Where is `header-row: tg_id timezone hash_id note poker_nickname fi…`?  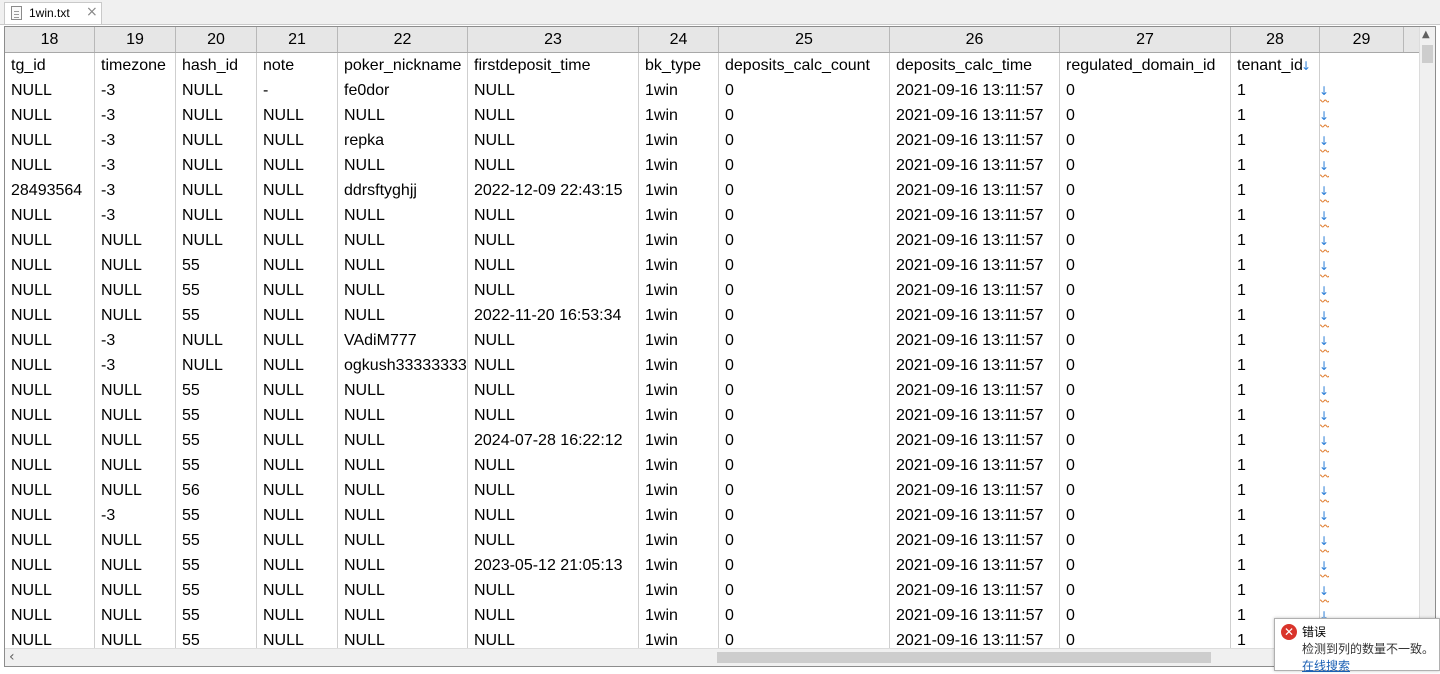 header-row: tg_id timezone hash_id note poker_nickname fi… is located at coordinates (712, 65).